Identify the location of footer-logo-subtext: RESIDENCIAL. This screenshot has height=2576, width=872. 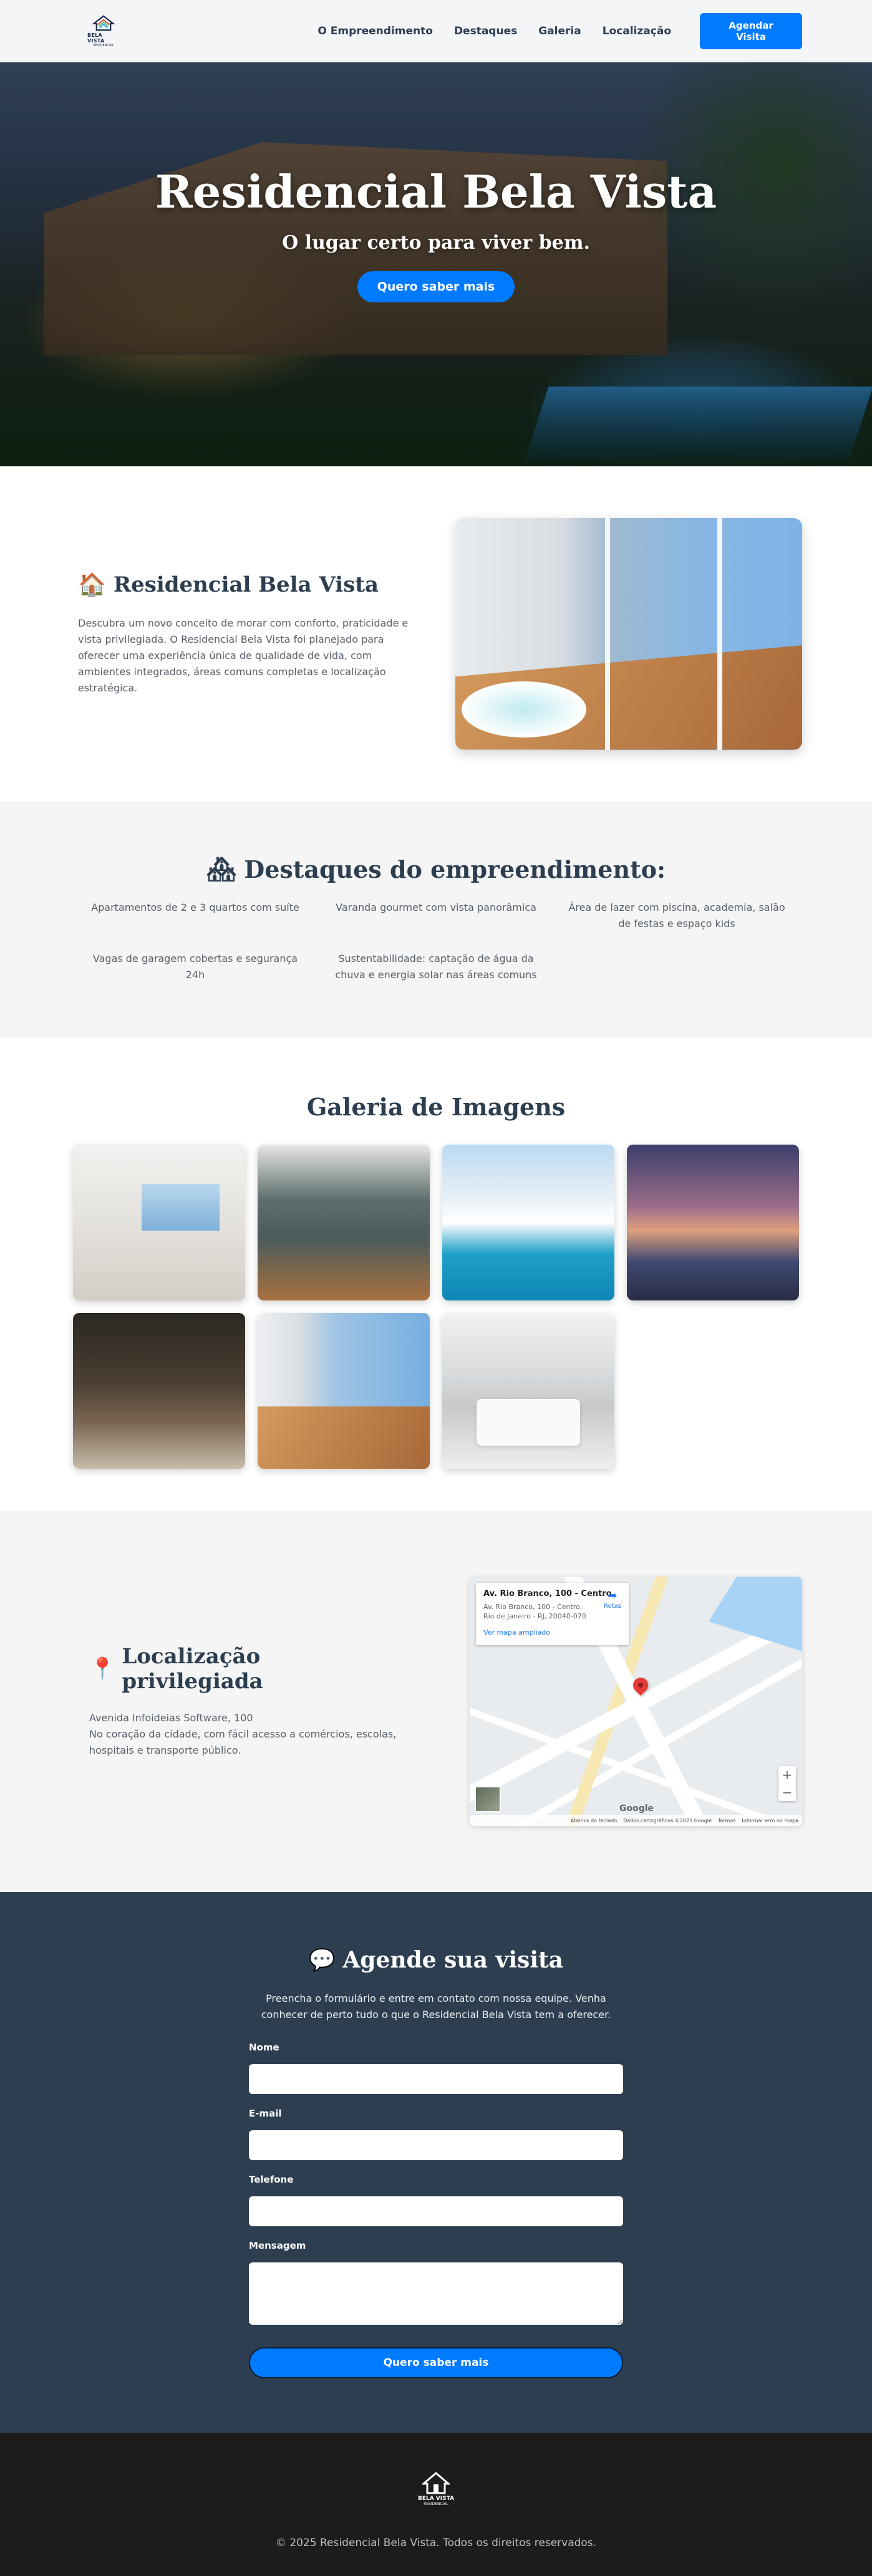
(436, 2504).